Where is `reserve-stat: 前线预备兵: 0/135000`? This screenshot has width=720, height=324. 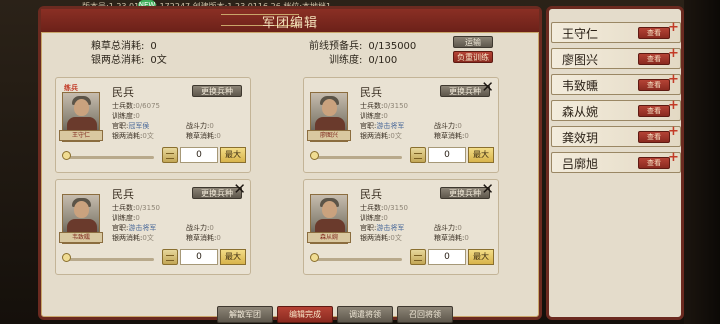 reserve-stat: 前线预备兵: 0/135000 is located at coordinates (362, 44).